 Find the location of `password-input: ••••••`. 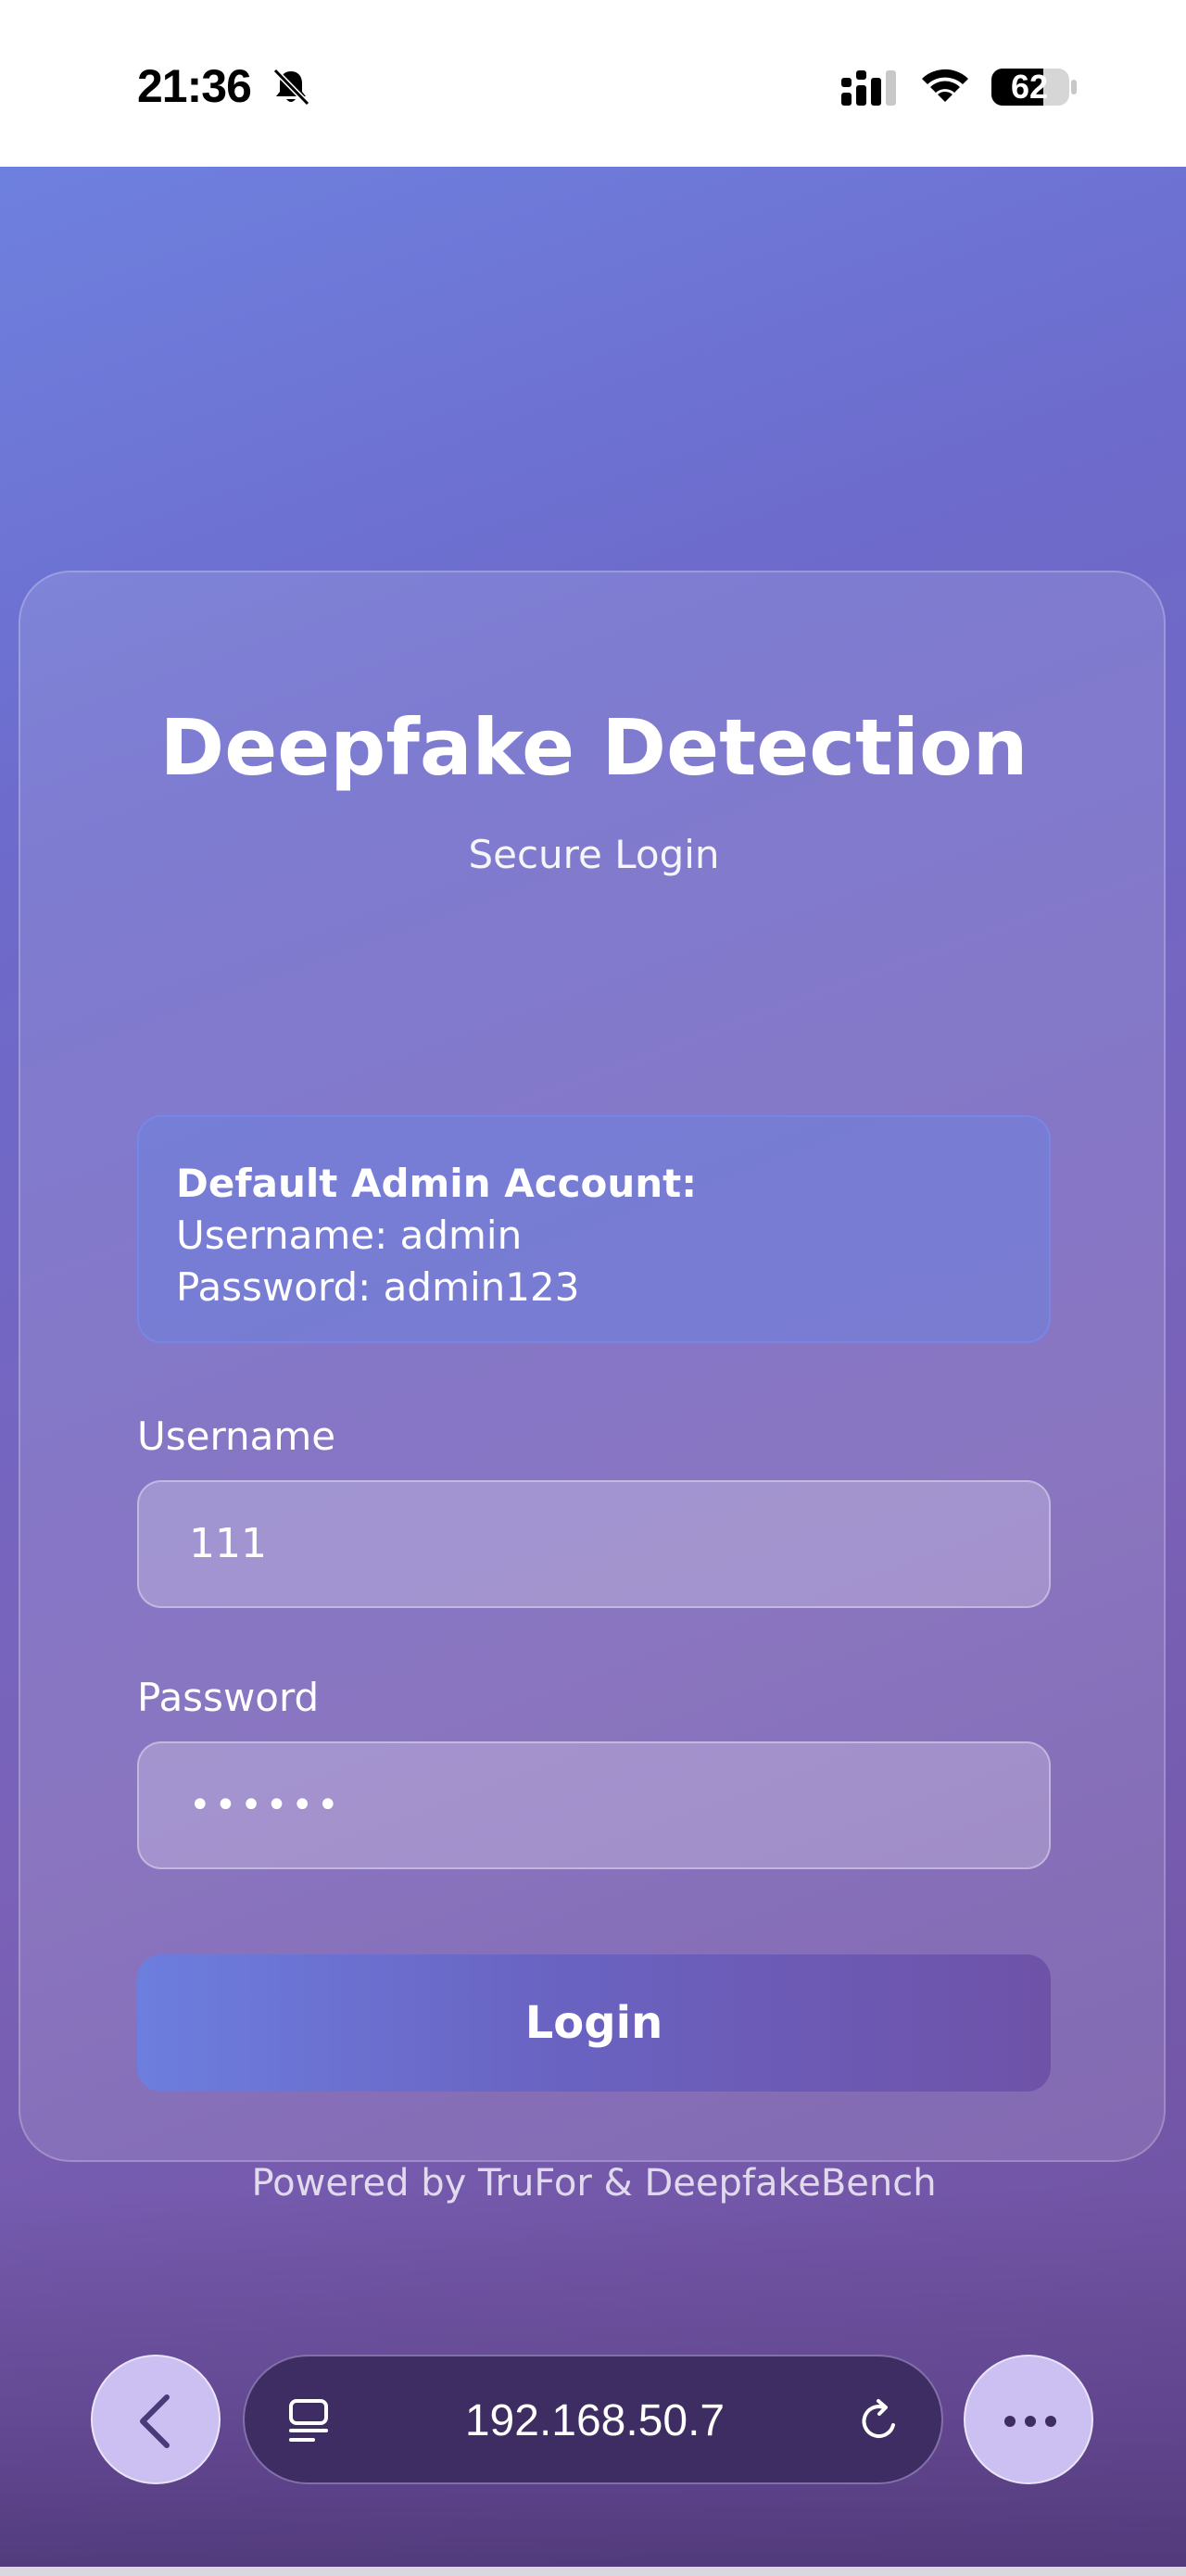

password-input: •••••• is located at coordinates (594, 1805).